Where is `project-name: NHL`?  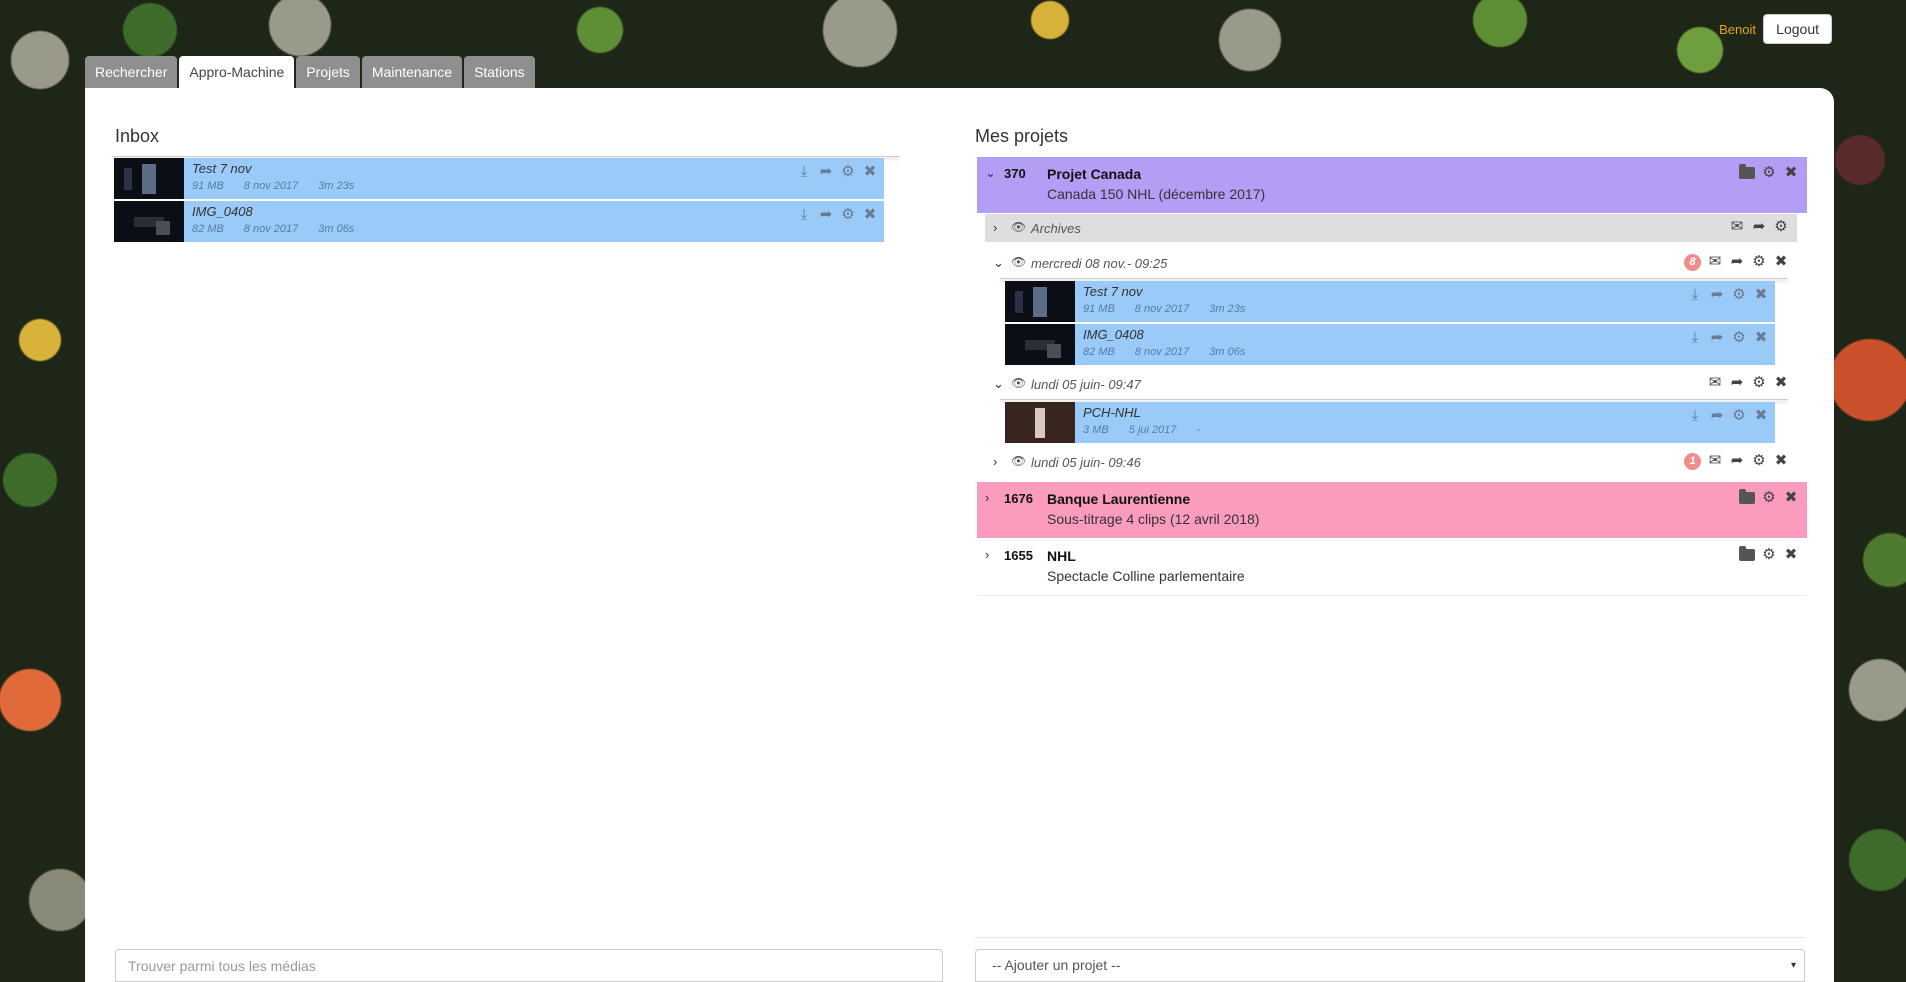
project-name: NHL is located at coordinates (1061, 556).